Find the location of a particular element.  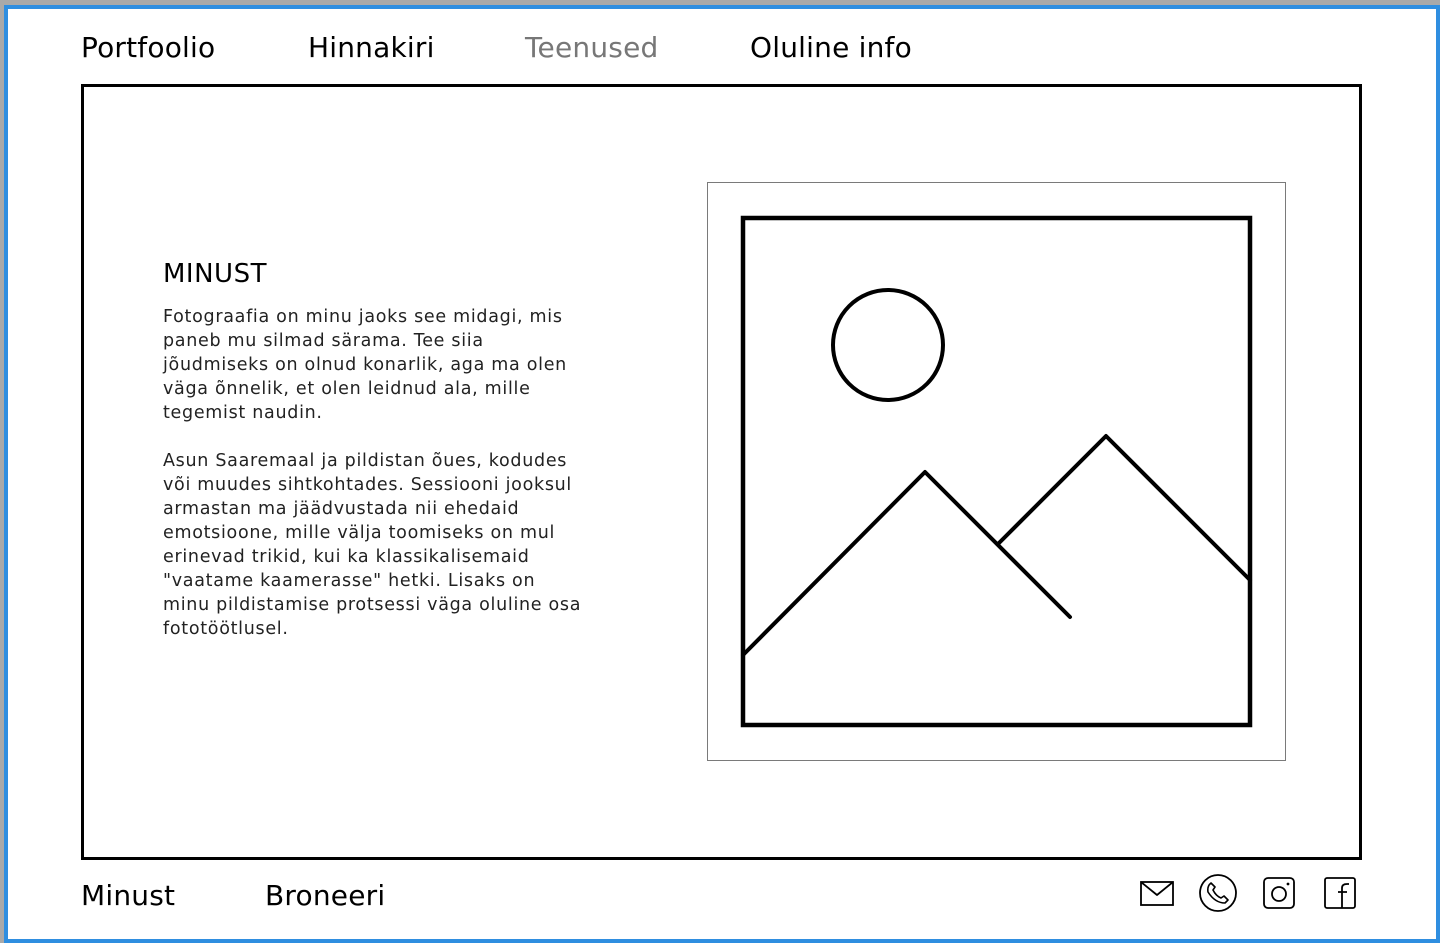

about-title: MINUST is located at coordinates (215, 274).